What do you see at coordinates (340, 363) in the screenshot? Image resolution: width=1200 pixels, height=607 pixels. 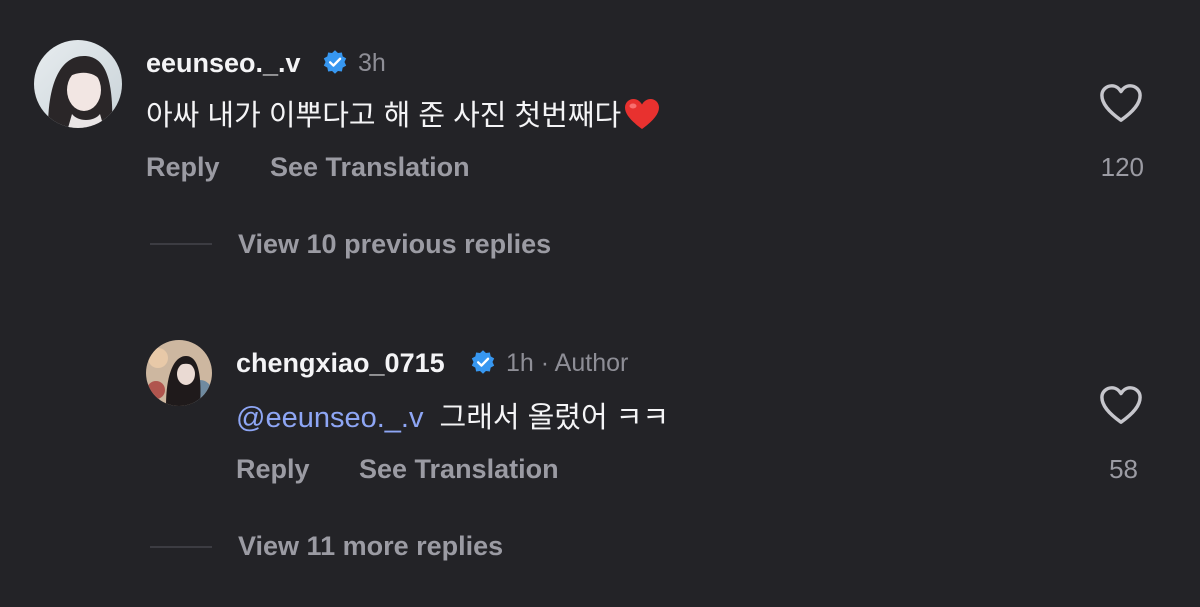 I see `reply-username: chengxiao_0715` at bounding box center [340, 363].